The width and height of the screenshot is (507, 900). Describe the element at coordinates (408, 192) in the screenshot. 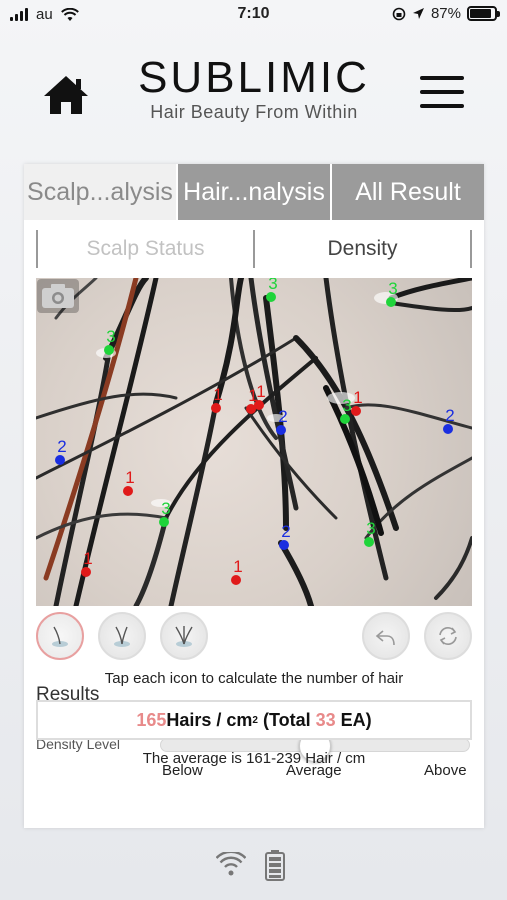

I see `tab-all-result: All Result` at that location.